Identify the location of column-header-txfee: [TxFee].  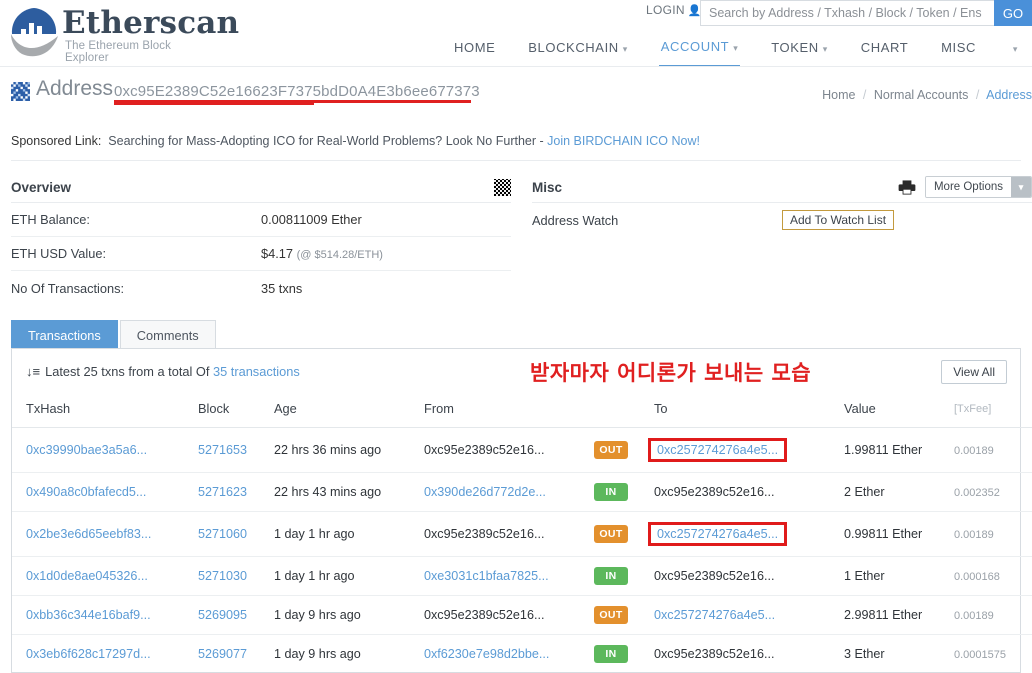
(993, 412).